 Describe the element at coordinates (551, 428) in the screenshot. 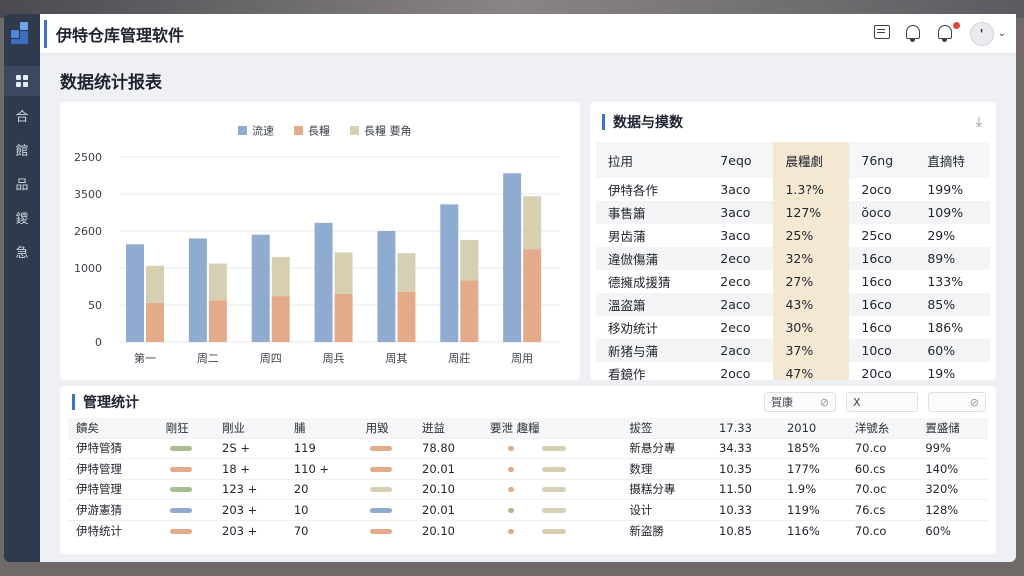

I see `mgmt-col-header: 要泄 趣糧` at that location.